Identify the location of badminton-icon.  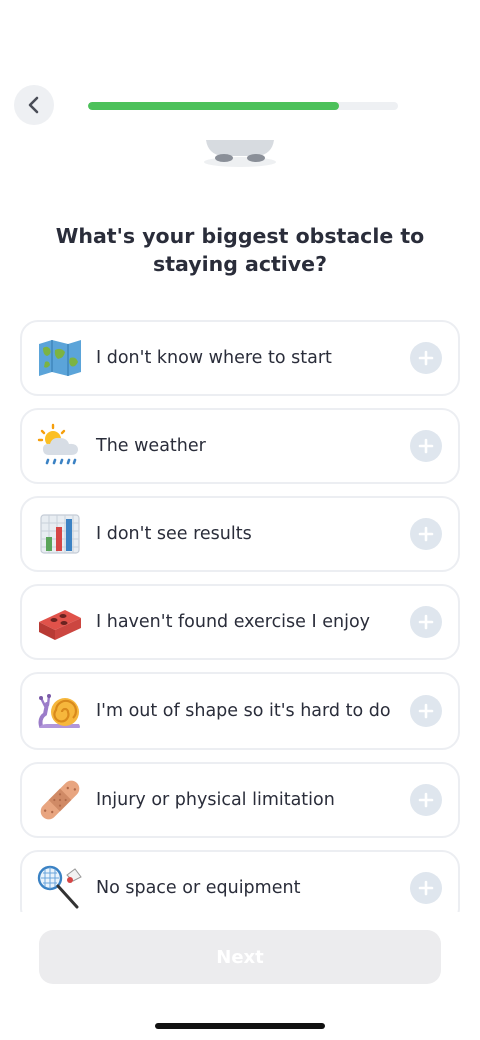
(60, 888).